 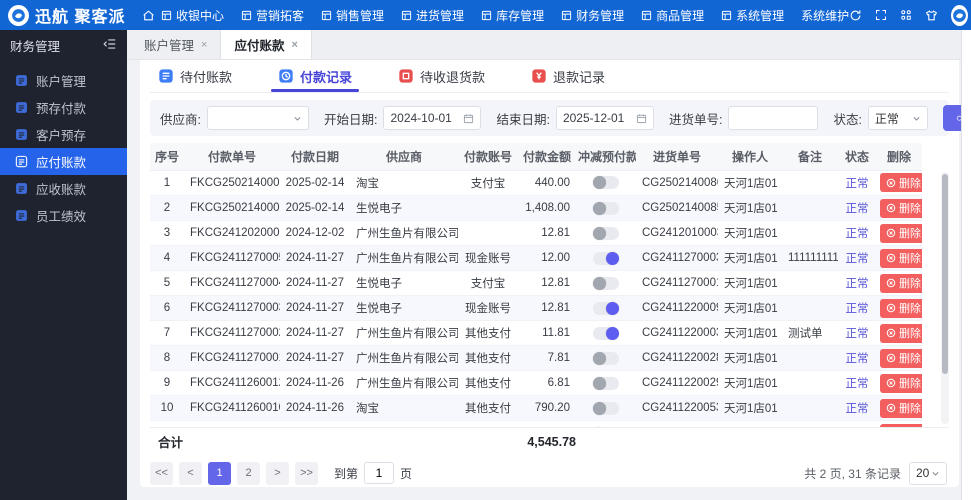 I want to click on page-scrollbar, so click(x=966, y=265).